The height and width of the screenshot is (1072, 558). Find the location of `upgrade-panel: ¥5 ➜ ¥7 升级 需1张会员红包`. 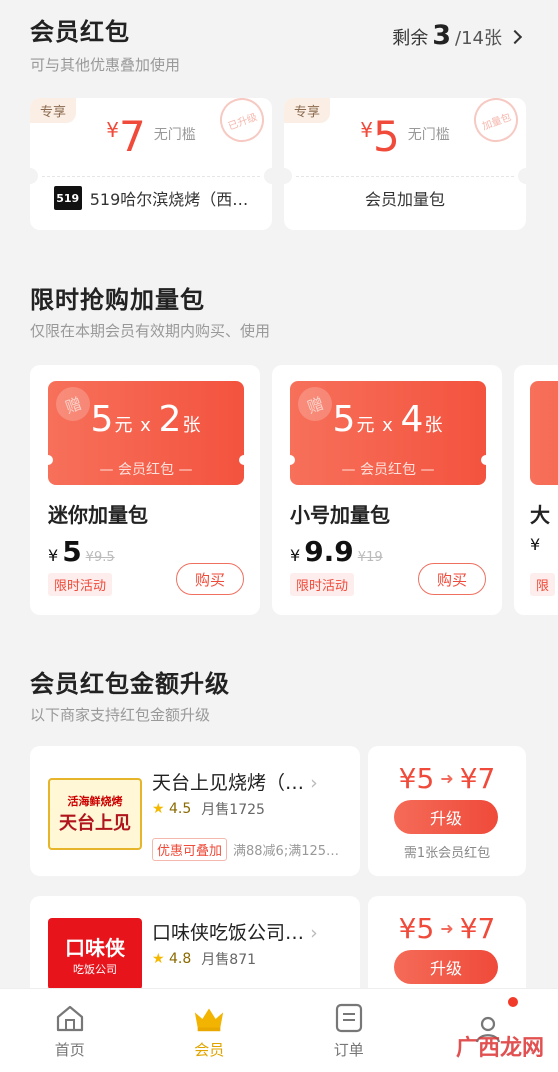

upgrade-panel: ¥5 ➜ ¥7 升级 需1张会员红包 is located at coordinates (447, 811).